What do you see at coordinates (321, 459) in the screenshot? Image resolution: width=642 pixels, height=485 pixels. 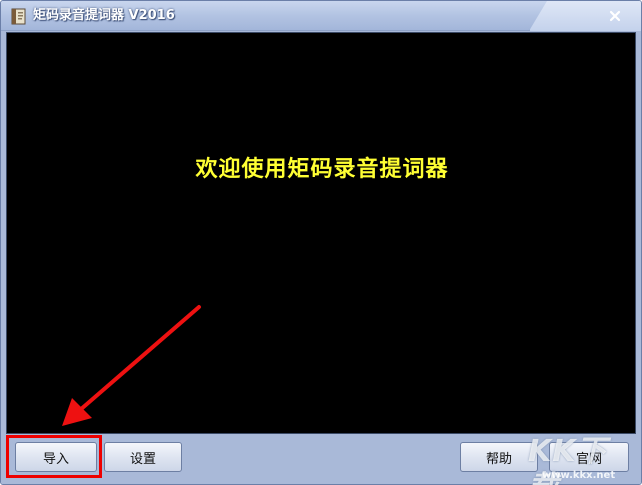 I see `bottom-toolbar` at bounding box center [321, 459].